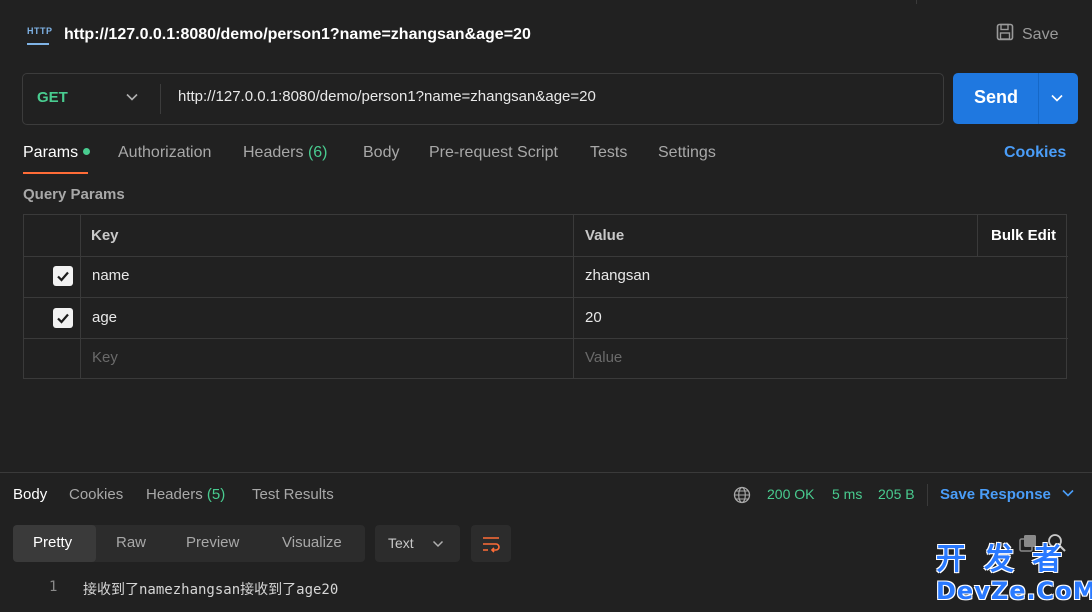  Describe the element at coordinates (53, 587) in the screenshot. I see `line-number: 1` at that location.